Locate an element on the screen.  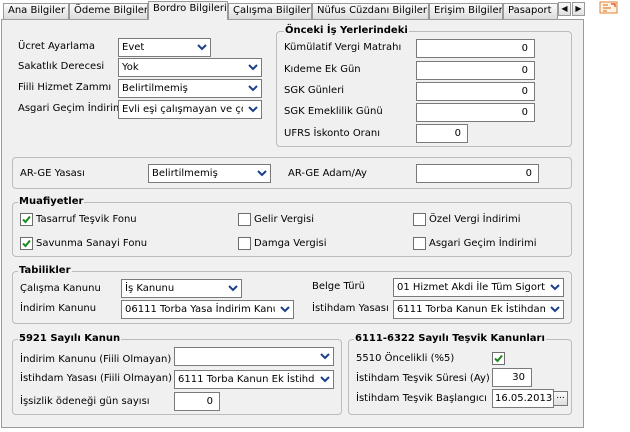
tab-scroll-right-button: ▶ is located at coordinates (578, 9).